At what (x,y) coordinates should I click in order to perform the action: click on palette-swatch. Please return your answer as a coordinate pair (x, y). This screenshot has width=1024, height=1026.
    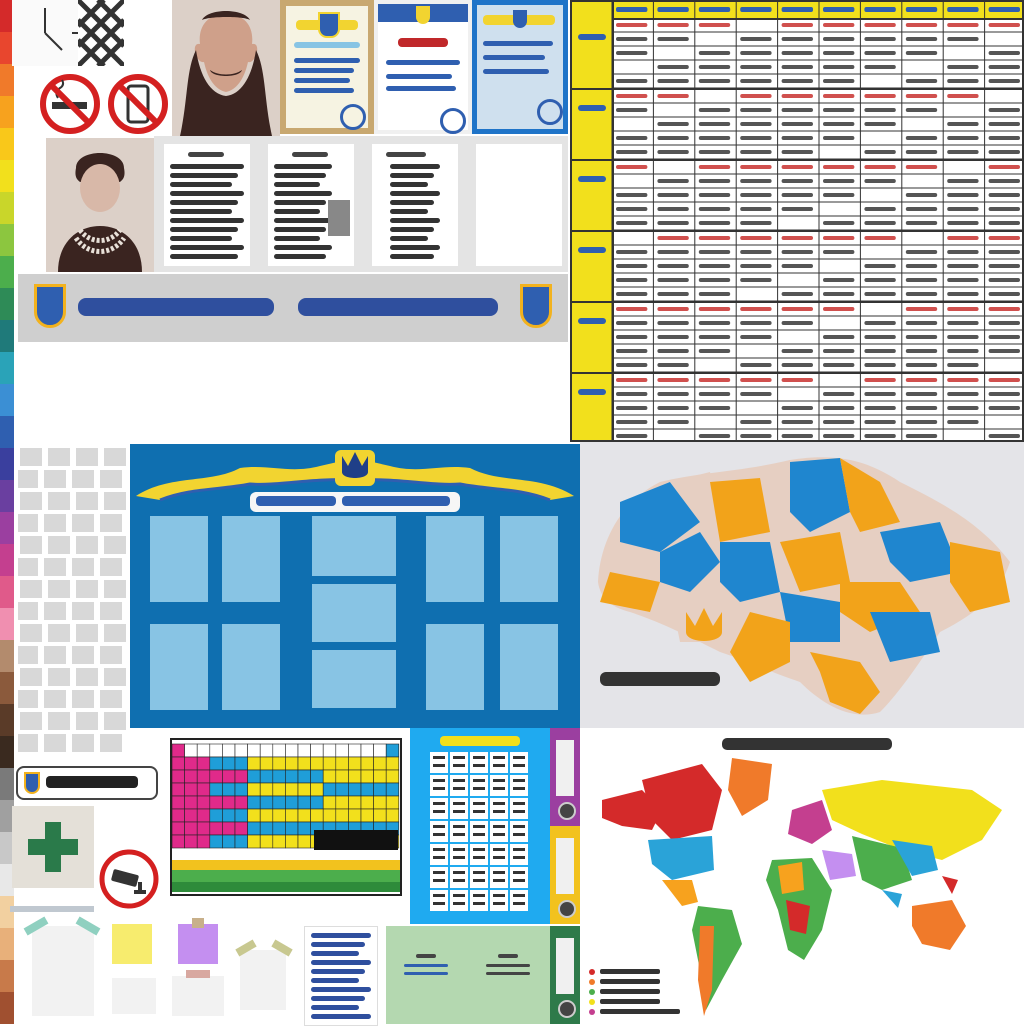
    Looking at the image, I should click on (7, 912).